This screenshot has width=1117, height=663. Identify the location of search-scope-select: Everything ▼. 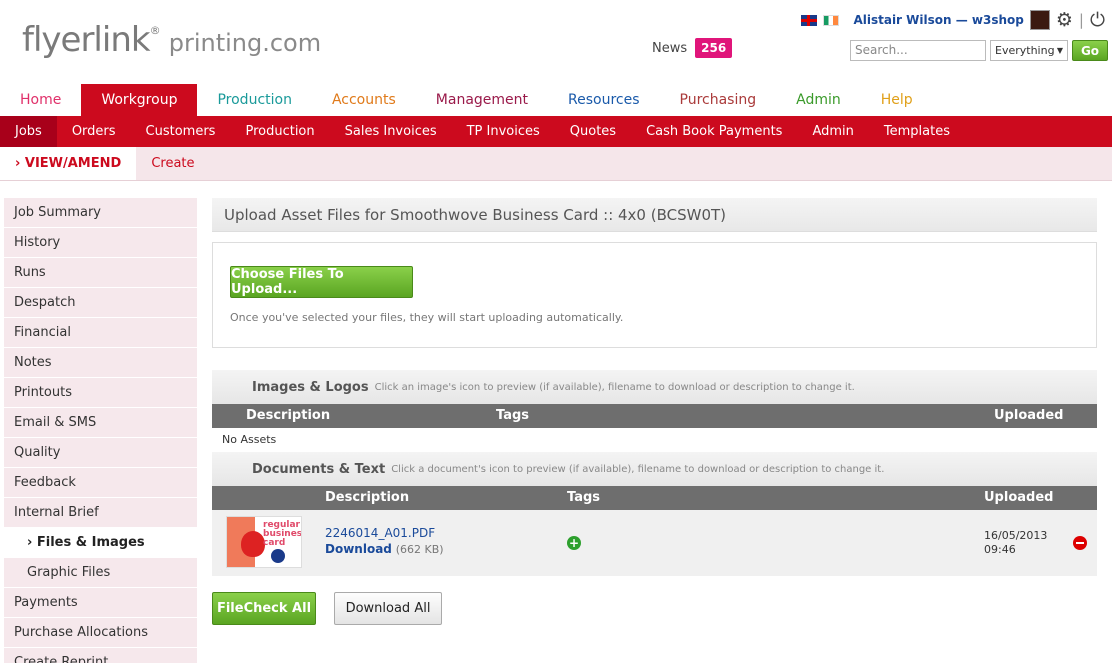
(1029, 50).